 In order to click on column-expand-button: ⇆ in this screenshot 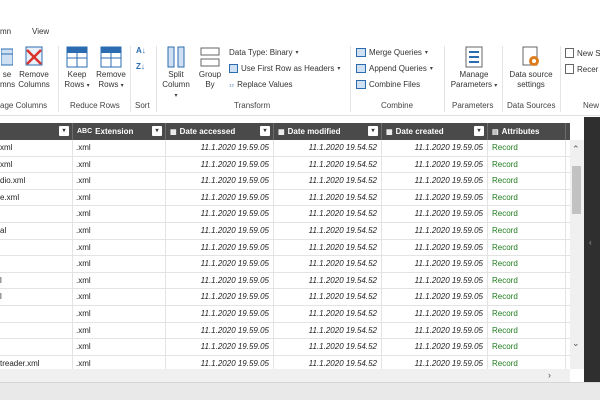, I will do `click(568, 131)`.